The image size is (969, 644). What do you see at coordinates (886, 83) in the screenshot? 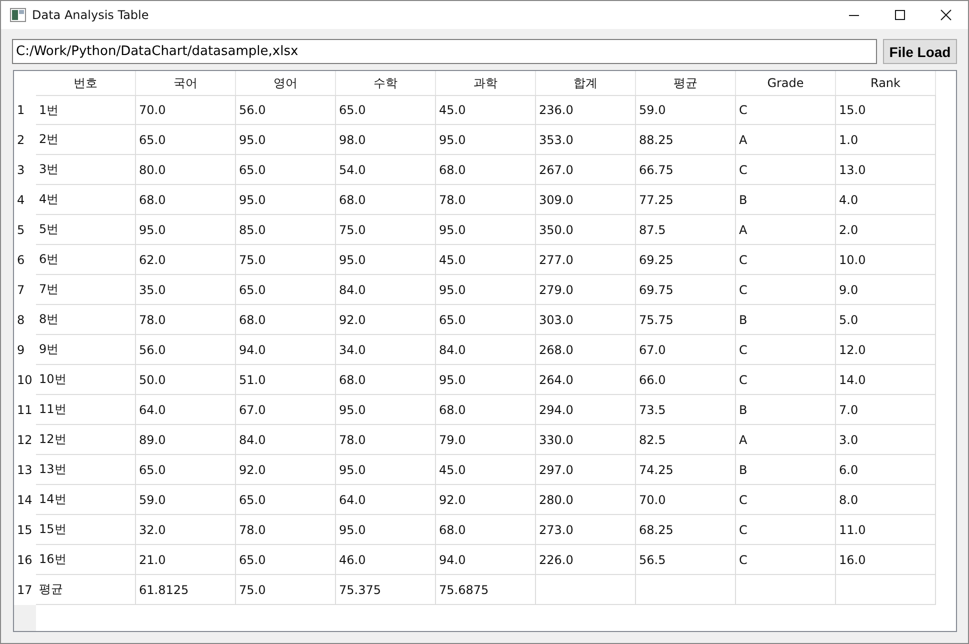
I see `column-header: Rank` at bounding box center [886, 83].